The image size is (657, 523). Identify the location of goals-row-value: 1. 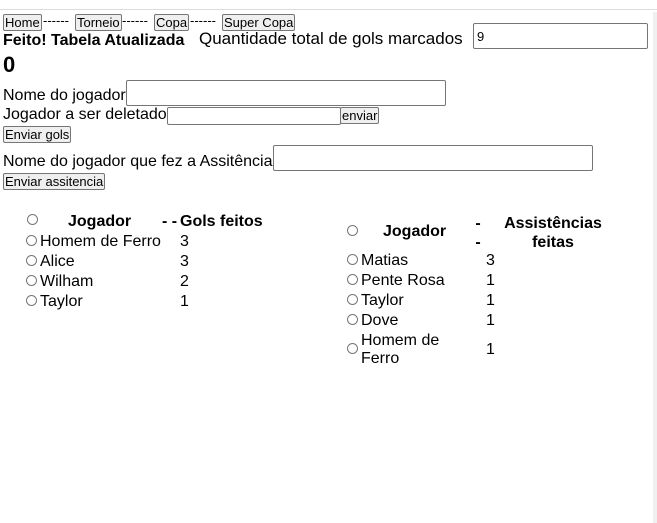
(184, 301).